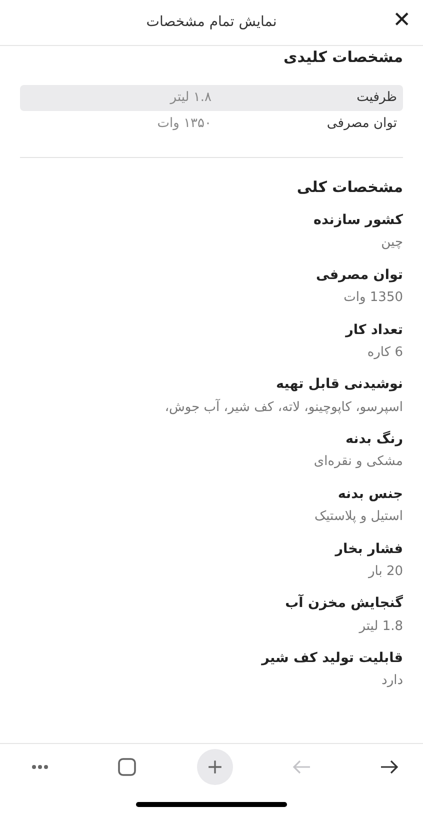  I want to click on spec-label: قابلیت تولید کف شیر, so click(331, 658).